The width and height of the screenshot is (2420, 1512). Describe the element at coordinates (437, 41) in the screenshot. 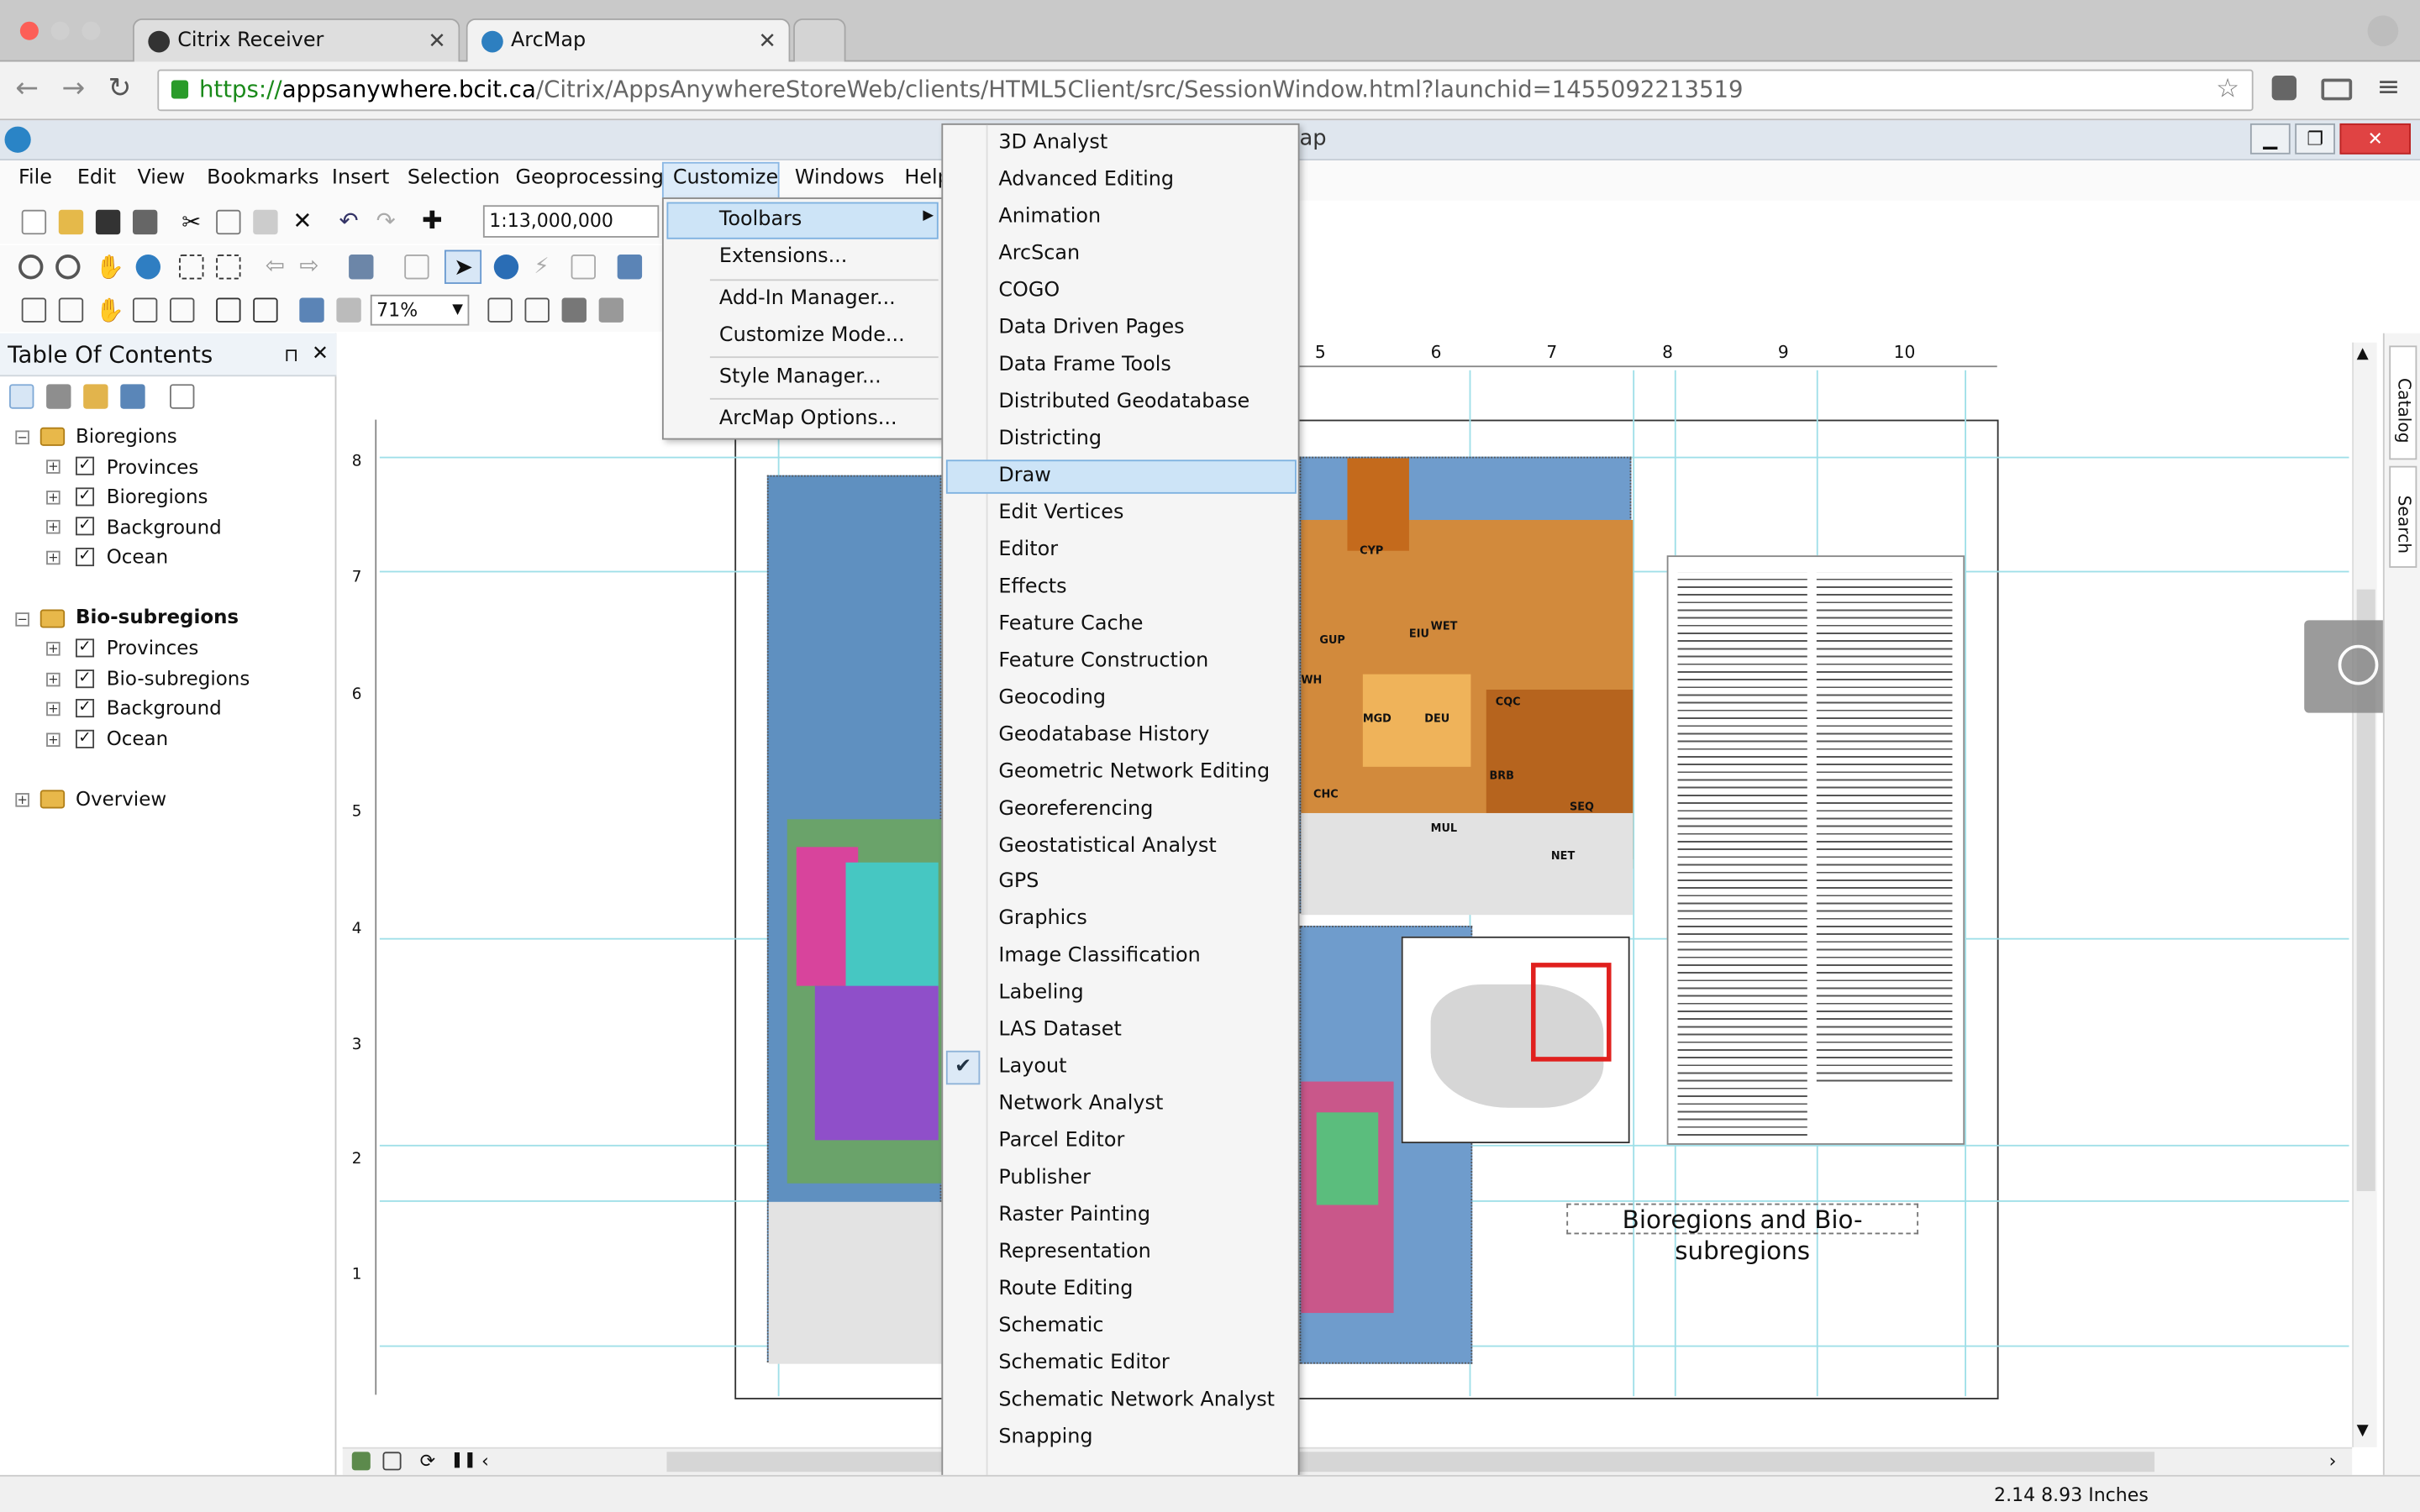

I see `close-icon: ✕` at that location.